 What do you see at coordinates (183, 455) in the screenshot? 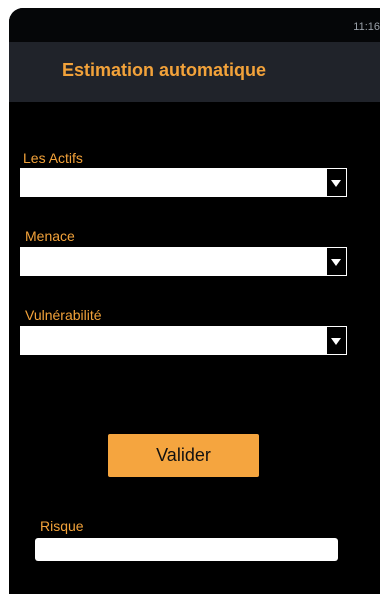
I see `valider-button: Valider` at bounding box center [183, 455].